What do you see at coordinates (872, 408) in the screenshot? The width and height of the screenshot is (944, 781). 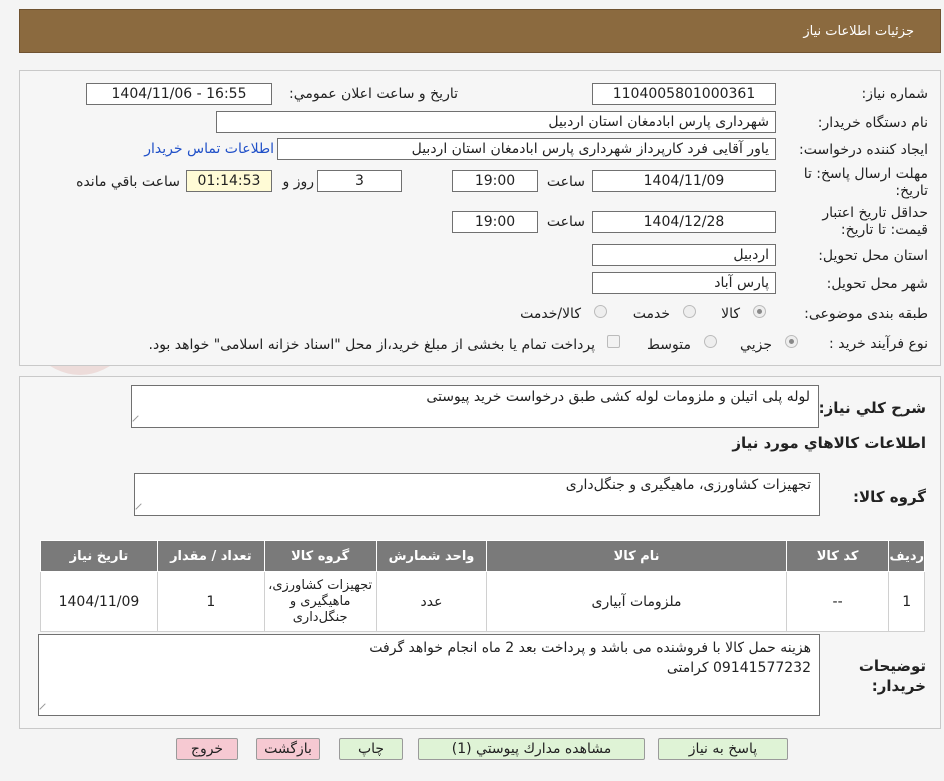 I see `summary-label: شرح کلي نیاز:` at bounding box center [872, 408].